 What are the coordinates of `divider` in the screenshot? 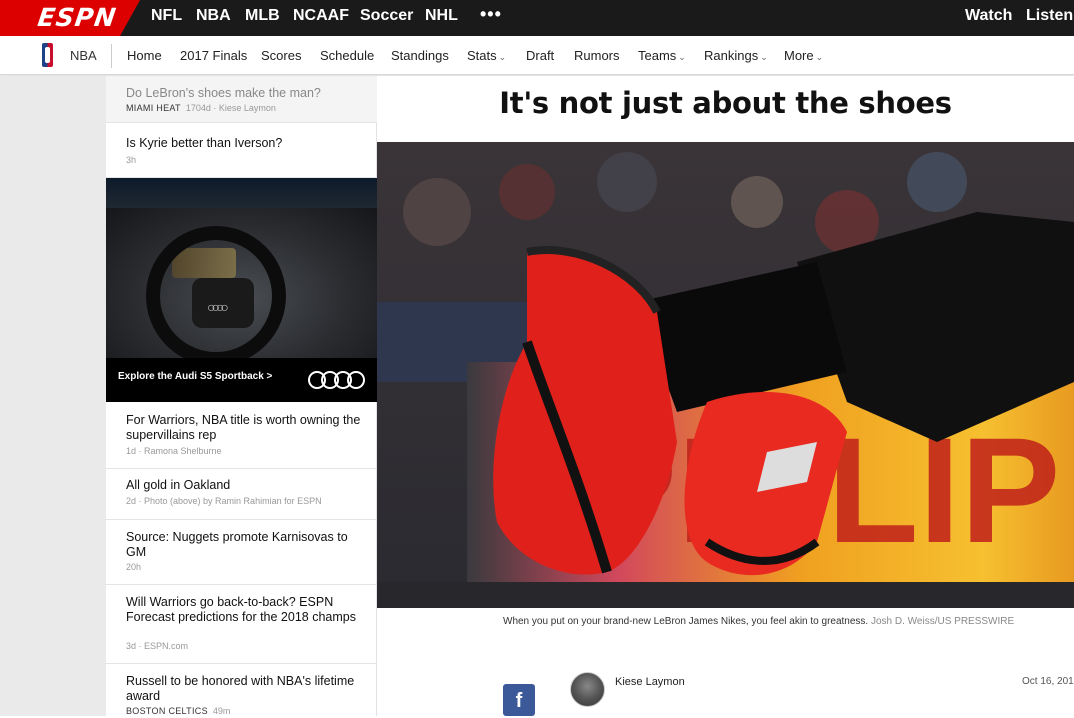 It's located at (111, 56).